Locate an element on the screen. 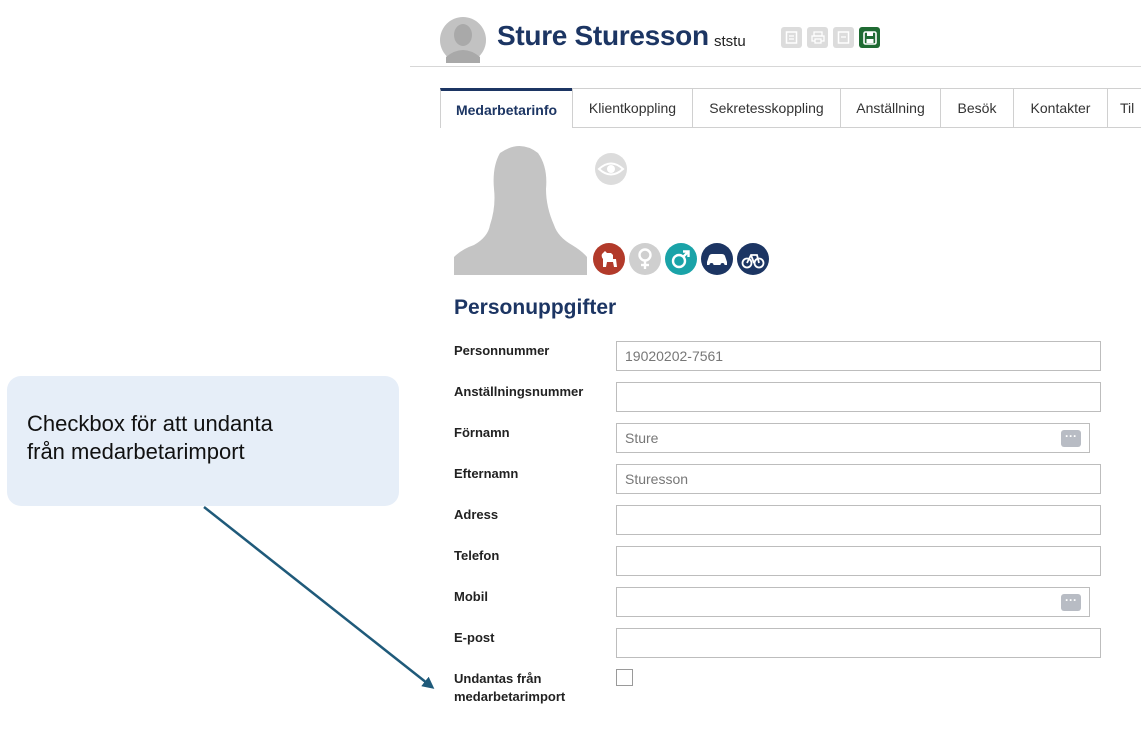 The width and height of the screenshot is (1141, 729). label-epost: E-post is located at coordinates (474, 637).